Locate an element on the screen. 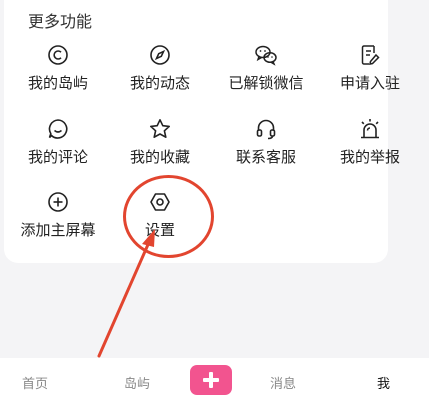 The image size is (429, 405). add-to-homescreen-button: 添加主屏幕 is located at coordinates (58, 221).